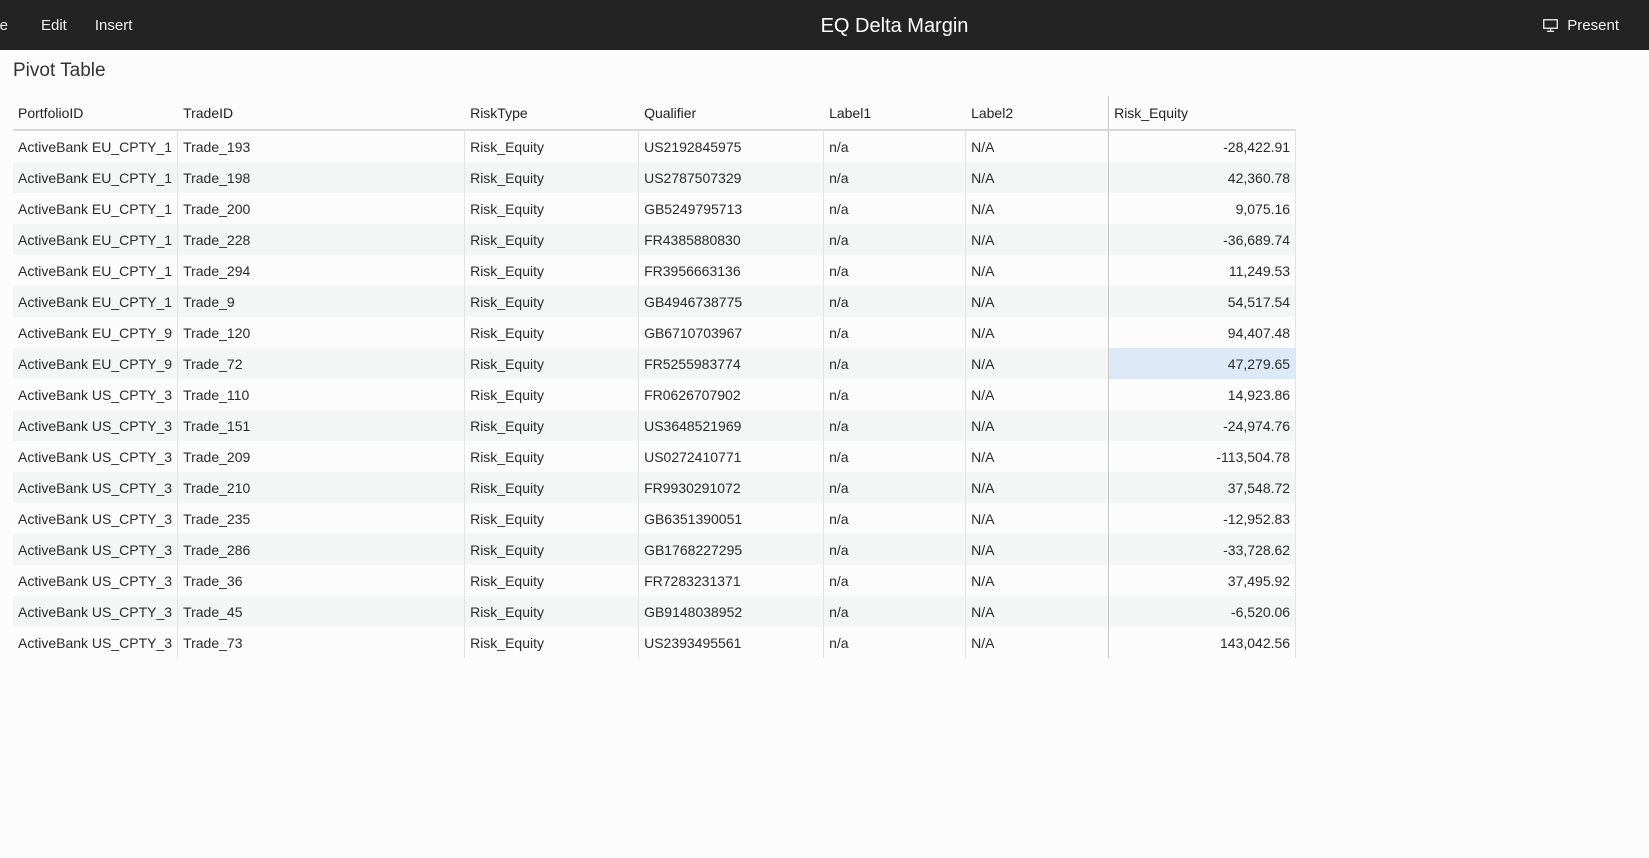  What do you see at coordinates (321, 642) in the screenshot?
I see `cell-tradeid: Trade_73` at bounding box center [321, 642].